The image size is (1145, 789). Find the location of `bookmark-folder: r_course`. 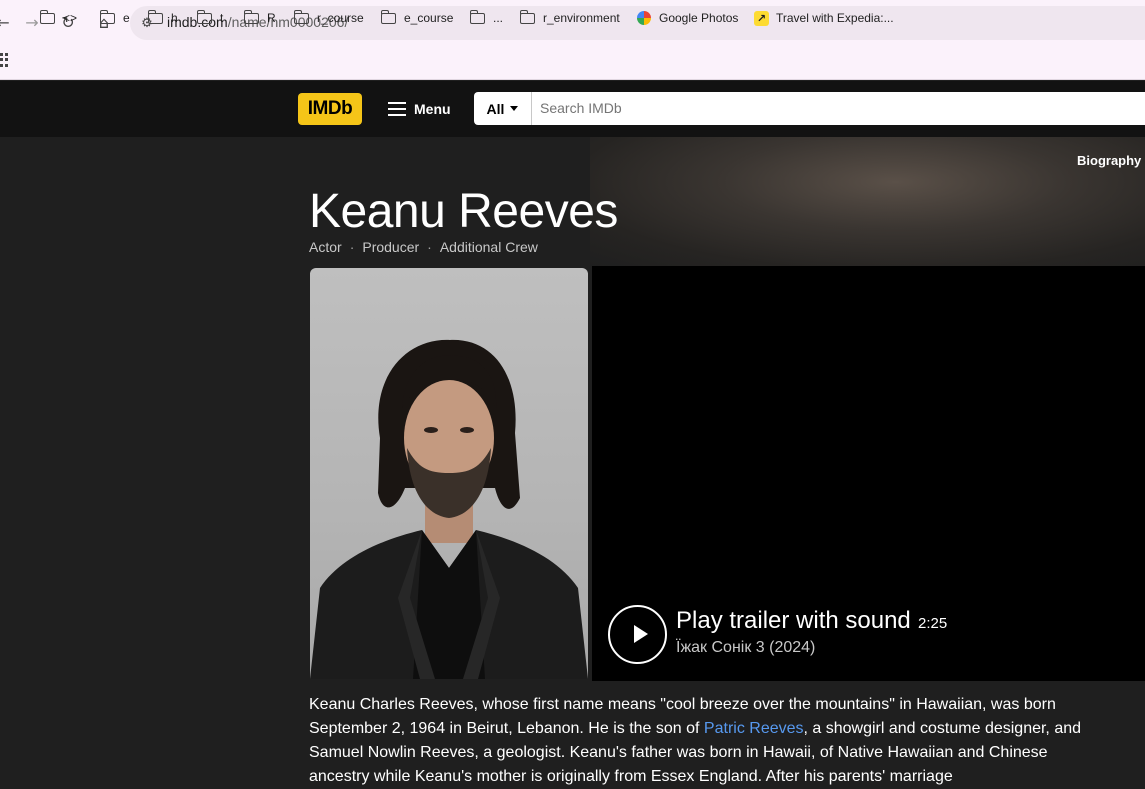

bookmark-folder: r_course is located at coordinates (328, 18).